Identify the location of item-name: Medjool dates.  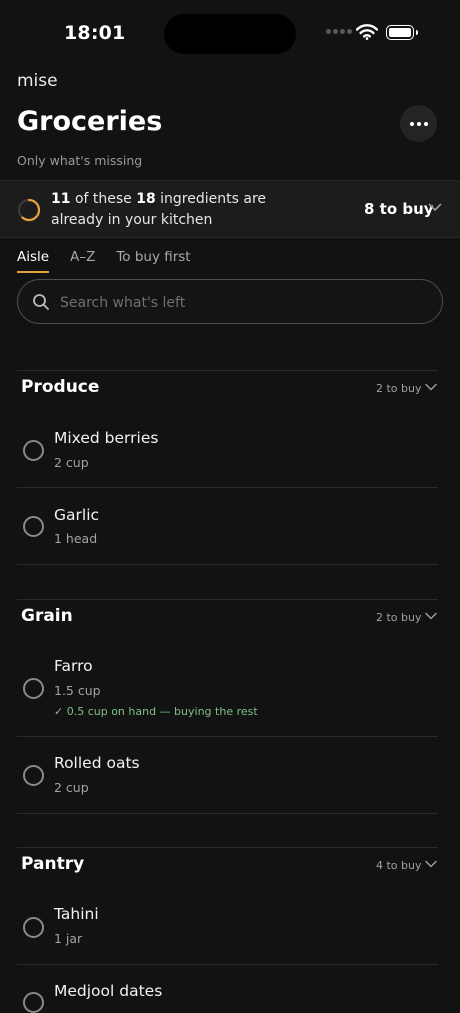
(108, 991).